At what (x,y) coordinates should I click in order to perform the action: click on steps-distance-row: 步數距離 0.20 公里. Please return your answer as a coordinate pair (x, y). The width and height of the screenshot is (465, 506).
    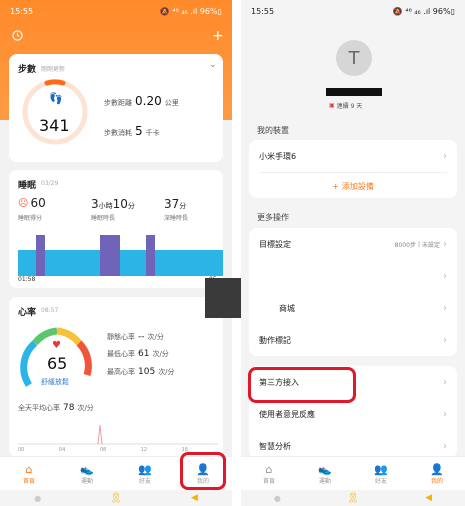
    Looking at the image, I should click on (141, 101).